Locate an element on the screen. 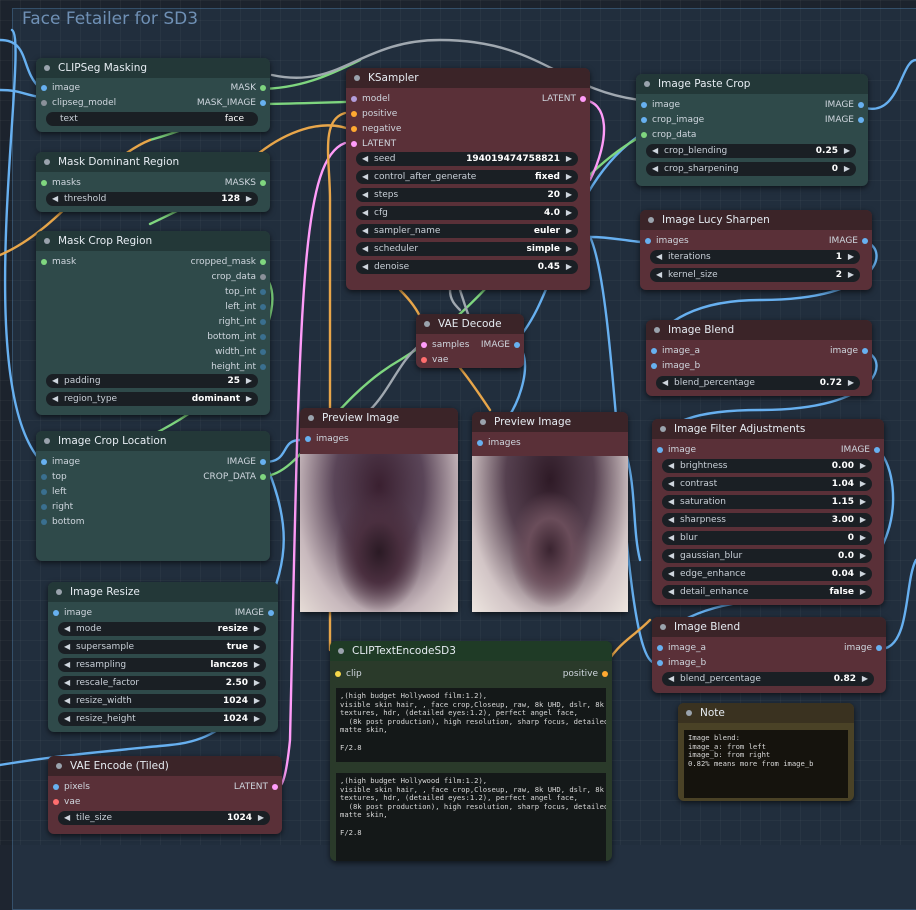  kernel-size-widget: ◀ kernel_size 2 ▶ is located at coordinates (755, 275).